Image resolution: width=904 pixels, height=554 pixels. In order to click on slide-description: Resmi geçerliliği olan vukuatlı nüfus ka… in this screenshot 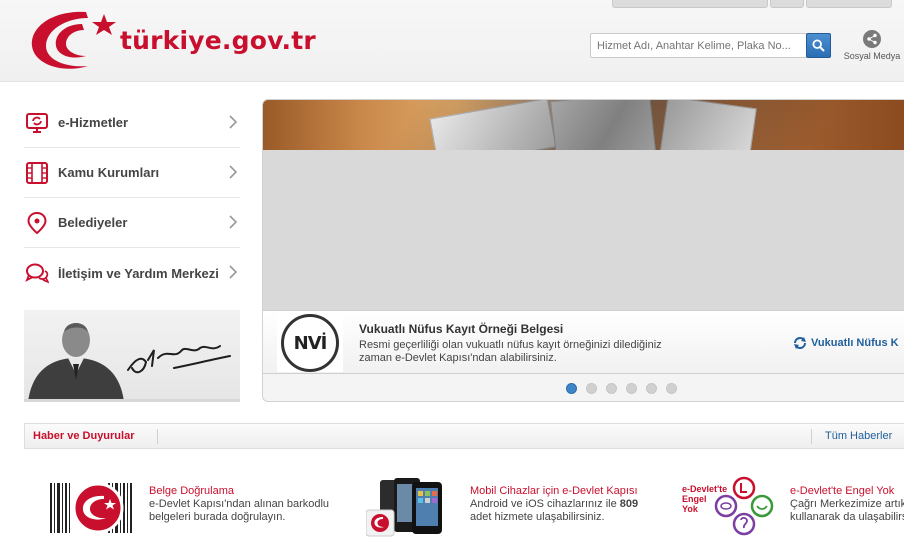, I will do `click(510, 351)`.